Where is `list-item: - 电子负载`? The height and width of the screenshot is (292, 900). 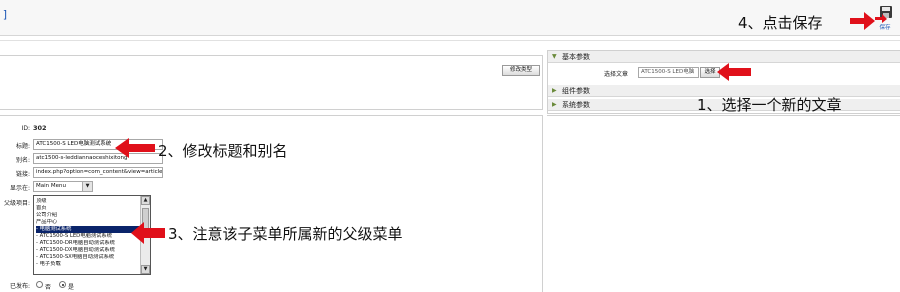
list-item: - 电子负载 is located at coordinates (87, 264).